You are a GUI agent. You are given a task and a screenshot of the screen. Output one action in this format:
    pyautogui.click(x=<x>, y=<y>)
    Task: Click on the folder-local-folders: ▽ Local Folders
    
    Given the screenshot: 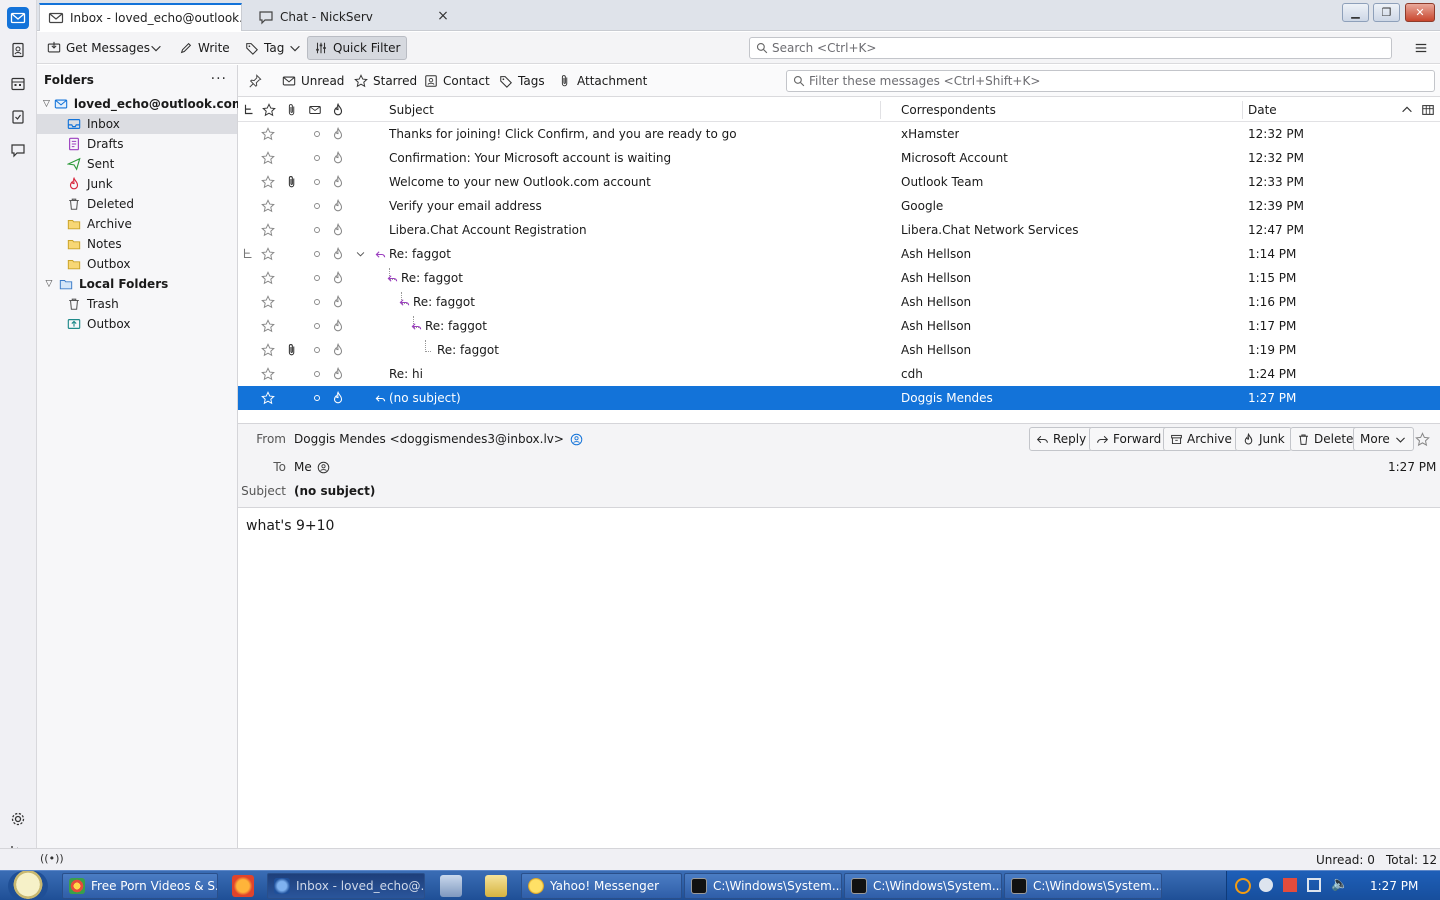 What is the action you would take?
    pyautogui.click(x=137, y=284)
    